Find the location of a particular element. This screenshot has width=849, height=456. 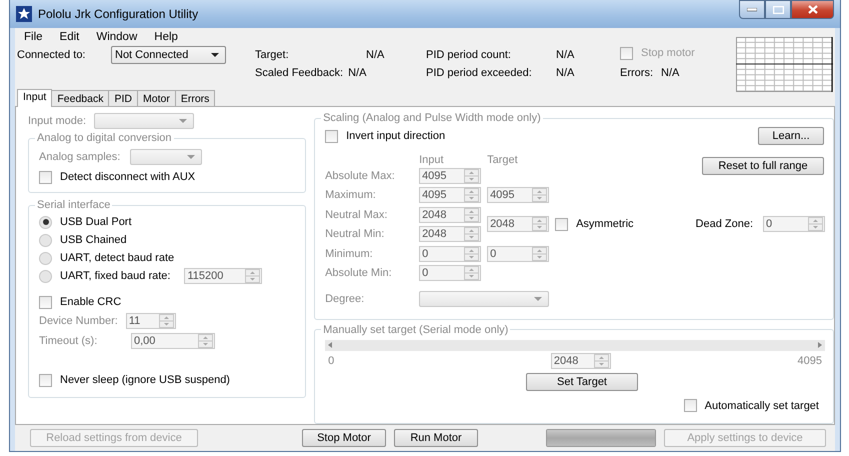

number-field: 11 is located at coordinates (151, 321).